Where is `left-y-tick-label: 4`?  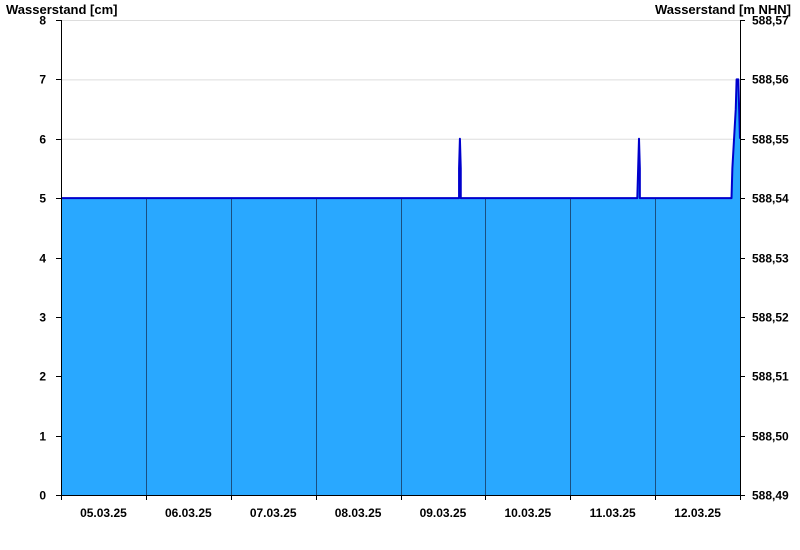
left-y-tick-label: 4 is located at coordinates (42, 259).